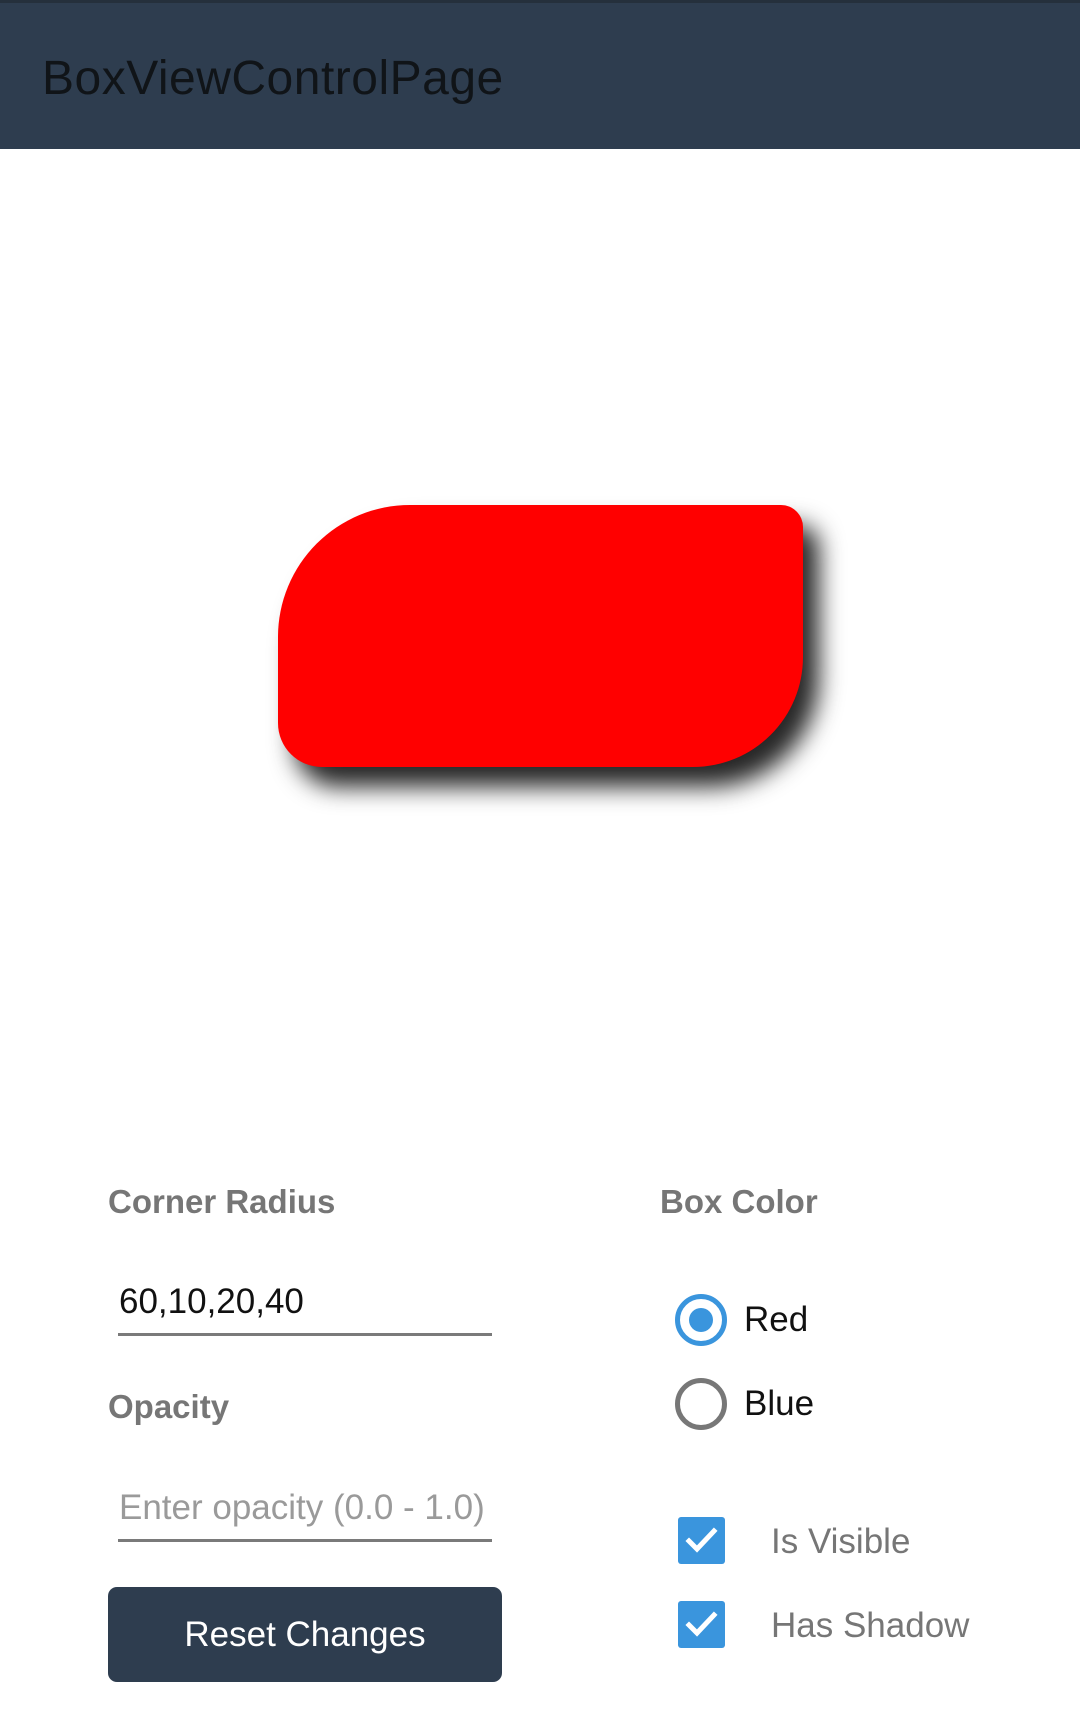  What do you see at coordinates (302, 1507) in the screenshot?
I see `opacity-input-placeholder: Enter opacity (0.0 - 1.0)` at bounding box center [302, 1507].